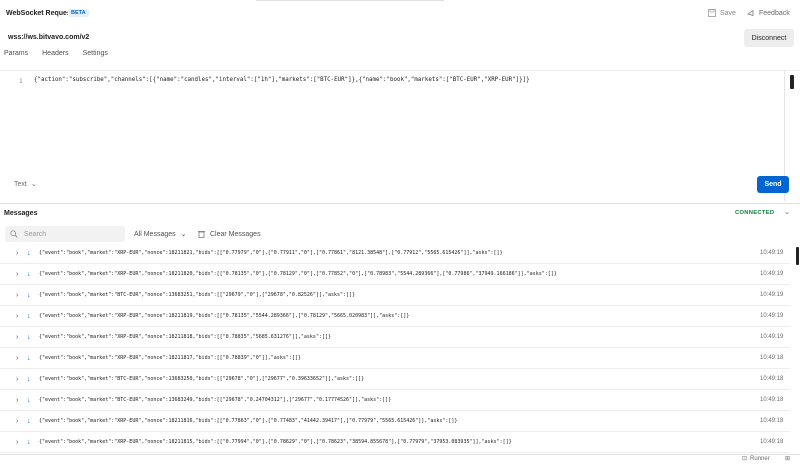 The image size is (800, 466). Describe the element at coordinates (350, 0) in the screenshot. I see `top-divider` at that location.